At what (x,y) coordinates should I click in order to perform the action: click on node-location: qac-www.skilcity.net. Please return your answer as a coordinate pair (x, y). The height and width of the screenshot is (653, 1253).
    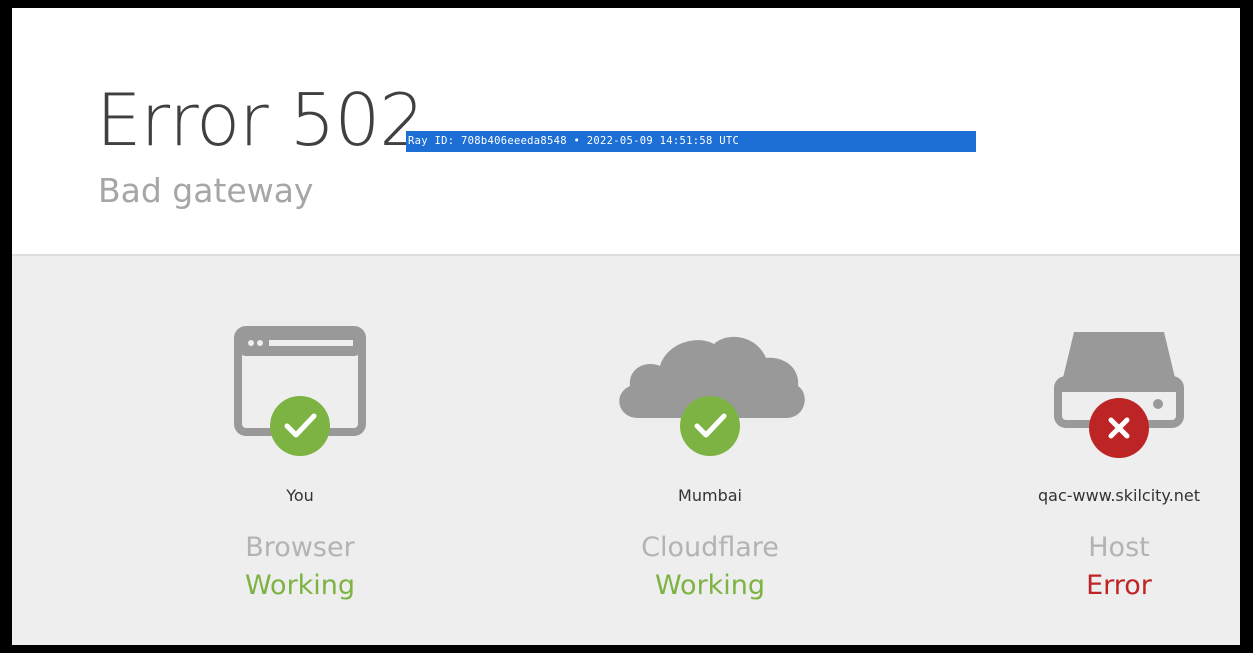
    Looking at the image, I should click on (1119, 495).